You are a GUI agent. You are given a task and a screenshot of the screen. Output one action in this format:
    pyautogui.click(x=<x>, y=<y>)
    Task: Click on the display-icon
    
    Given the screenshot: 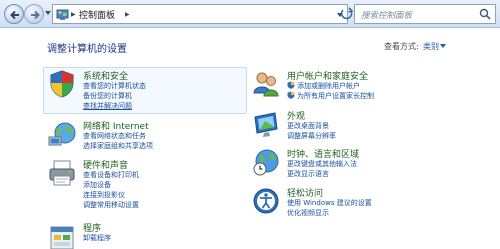 What is the action you would take?
    pyautogui.click(x=266, y=124)
    